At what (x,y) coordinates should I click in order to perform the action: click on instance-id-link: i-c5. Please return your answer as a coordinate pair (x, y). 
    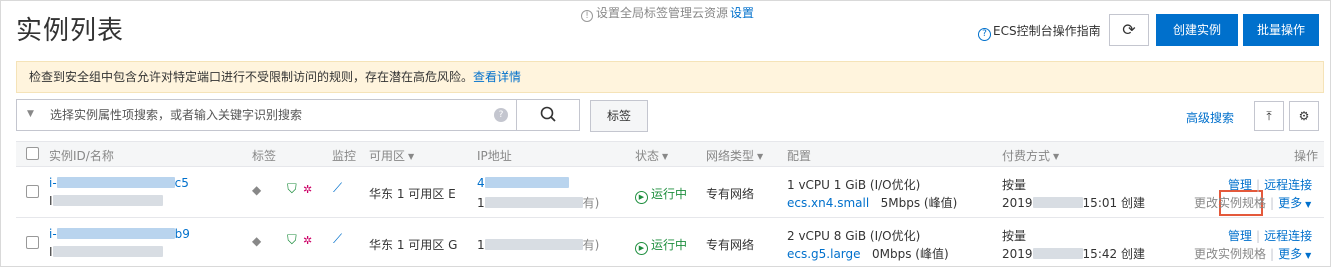
    Looking at the image, I should click on (119, 183).